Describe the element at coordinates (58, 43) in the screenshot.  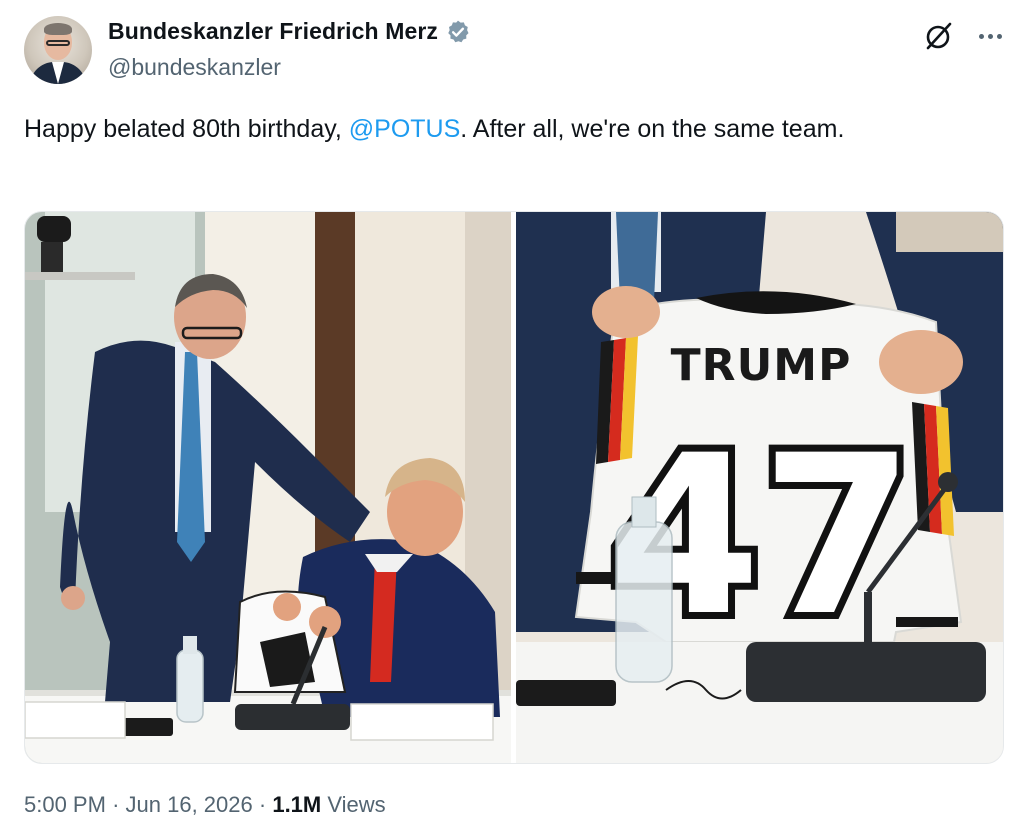
I see `avatar-glasses` at that location.